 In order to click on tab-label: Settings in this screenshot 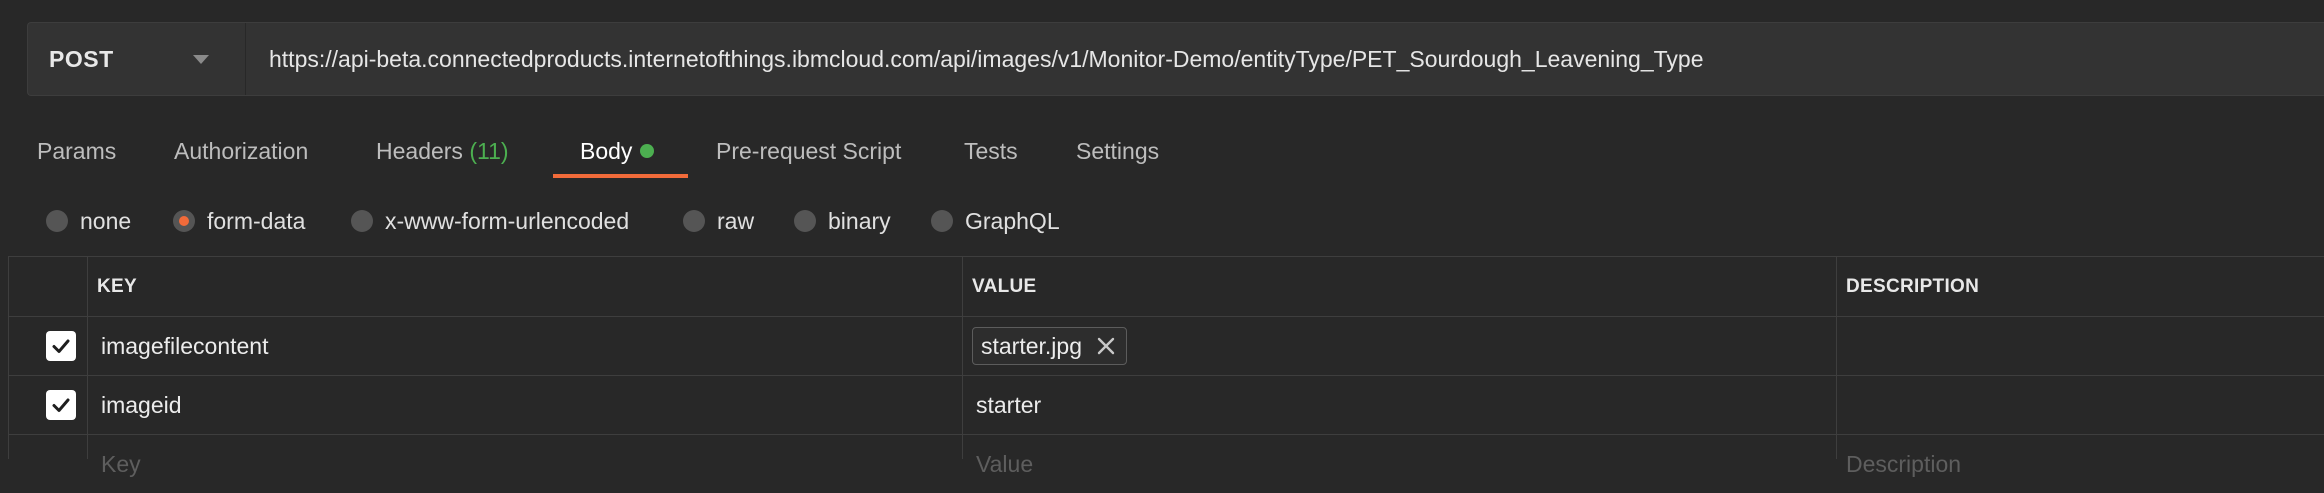, I will do `click(1118, 151)`.